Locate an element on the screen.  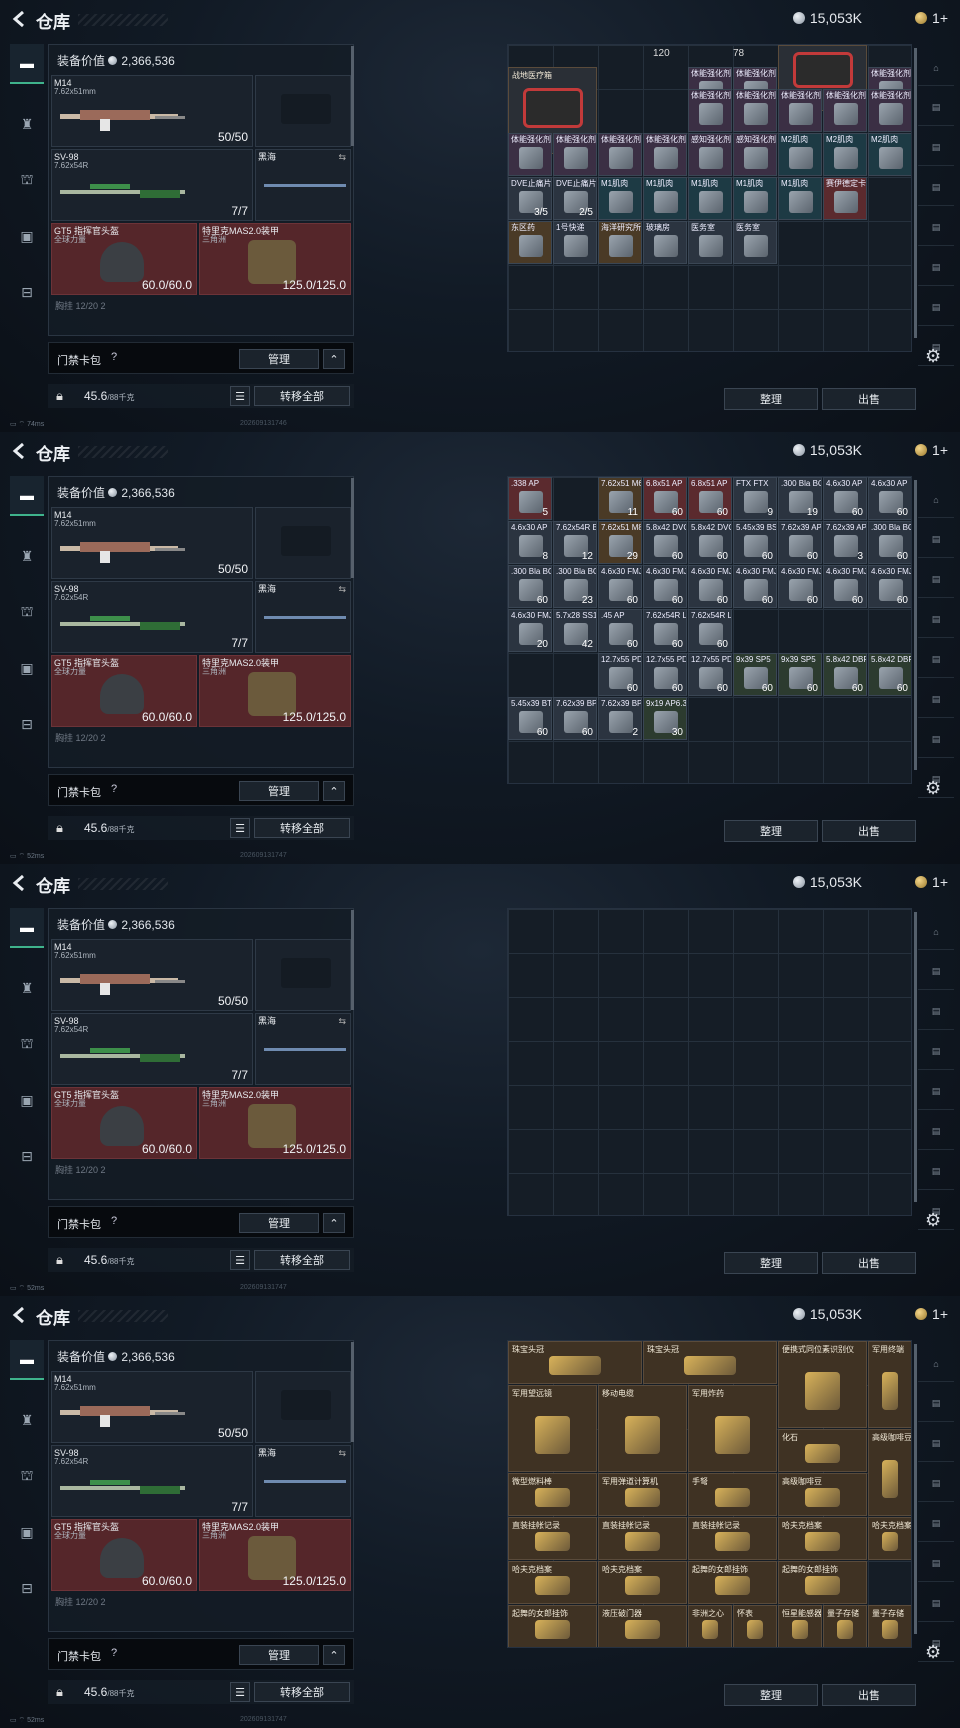
secondary-weapon-slot: SV-98 7.62x54R 7/7 is located at coordinates (152, 1049).